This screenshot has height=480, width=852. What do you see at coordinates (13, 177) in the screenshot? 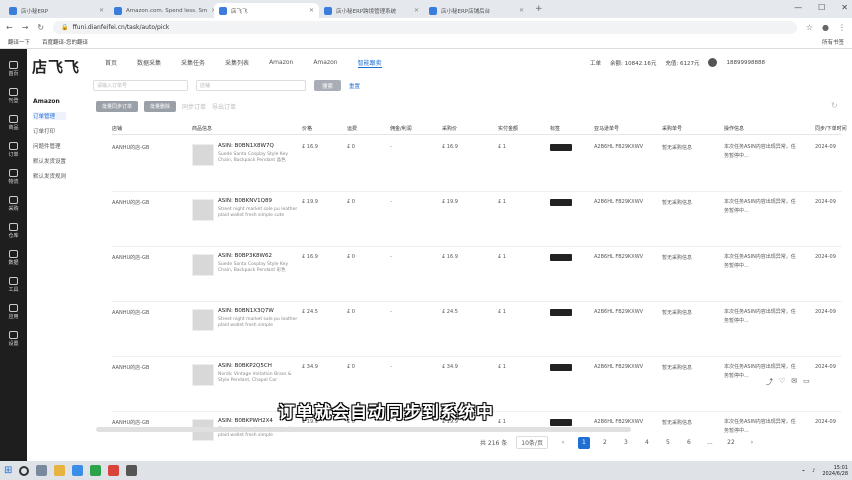
I see `sidebar-item: 物流` at bounding box center [13, 177].